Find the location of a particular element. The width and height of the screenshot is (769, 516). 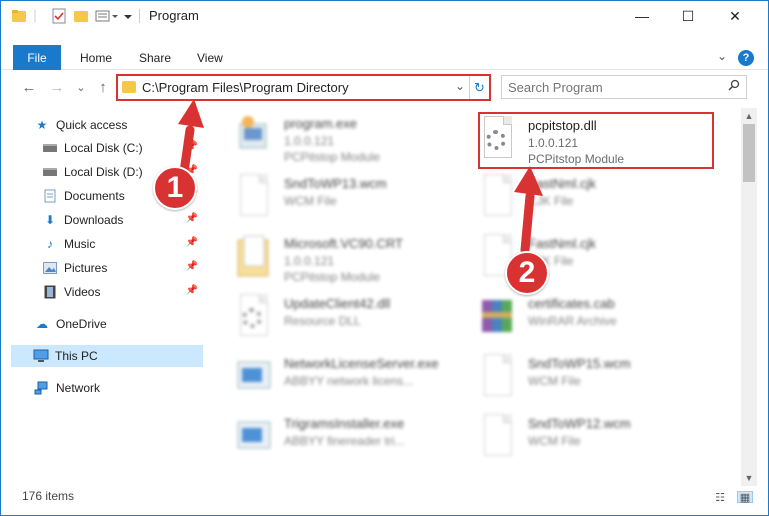

window-title: Program is located at coordinates (174, 15).